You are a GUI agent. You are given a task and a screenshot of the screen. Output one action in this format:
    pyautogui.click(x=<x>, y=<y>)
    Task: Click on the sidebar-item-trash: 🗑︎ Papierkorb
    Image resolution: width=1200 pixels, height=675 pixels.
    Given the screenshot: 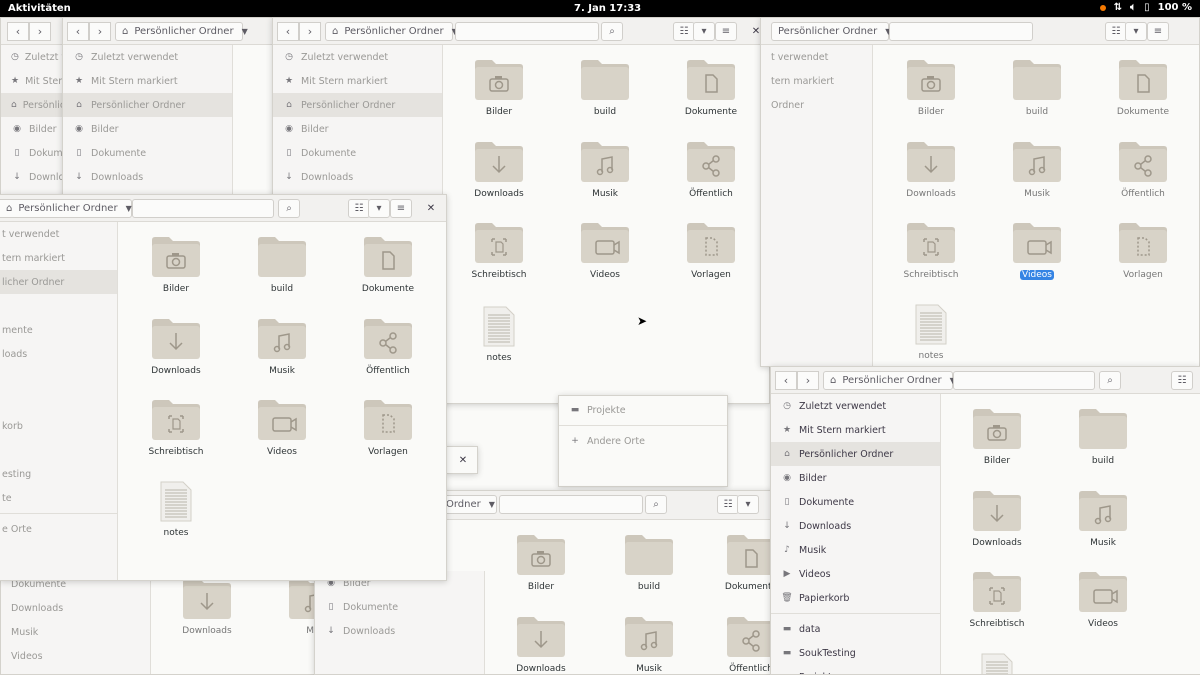 What is the action you would take?
    pyautogui.click(x=855, y=598)
    